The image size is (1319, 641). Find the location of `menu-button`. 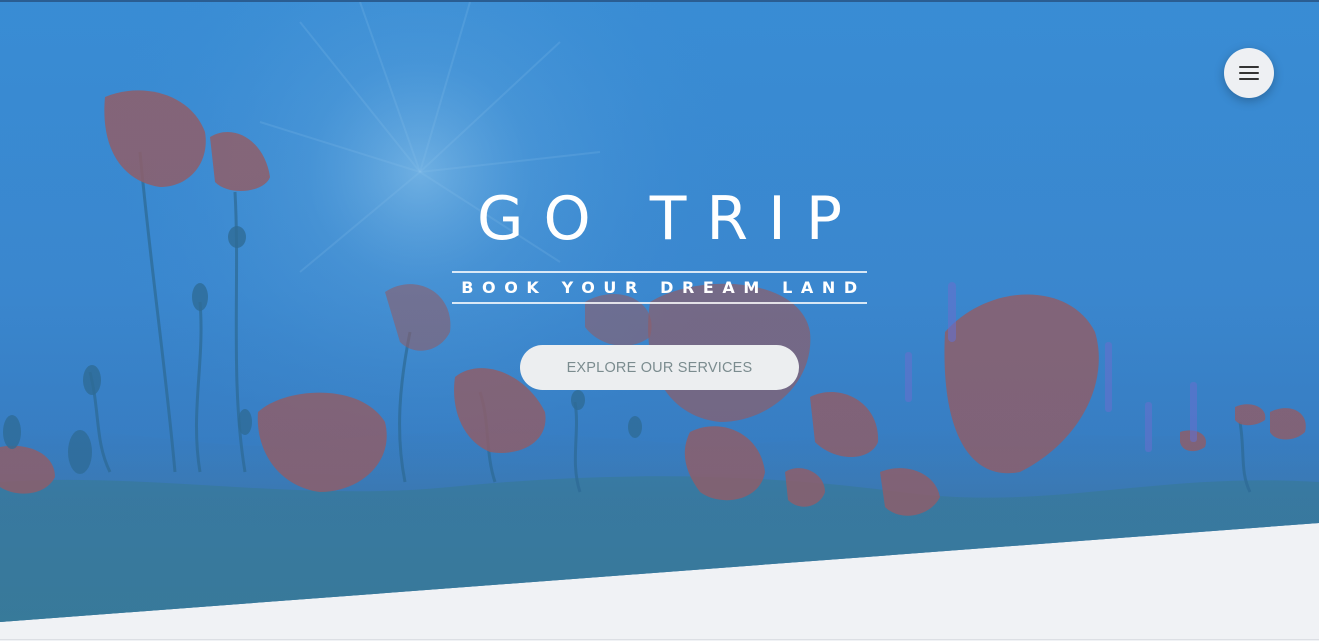

menu-button is located at coordinates (1249, 73).